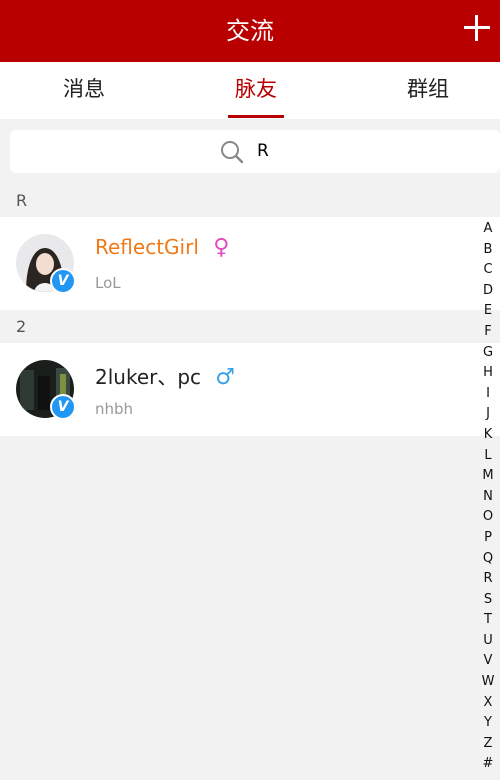 This screenshot has height=780, width=500. I want to click on tab-contacts-label: 脉友, so click(256, 89).